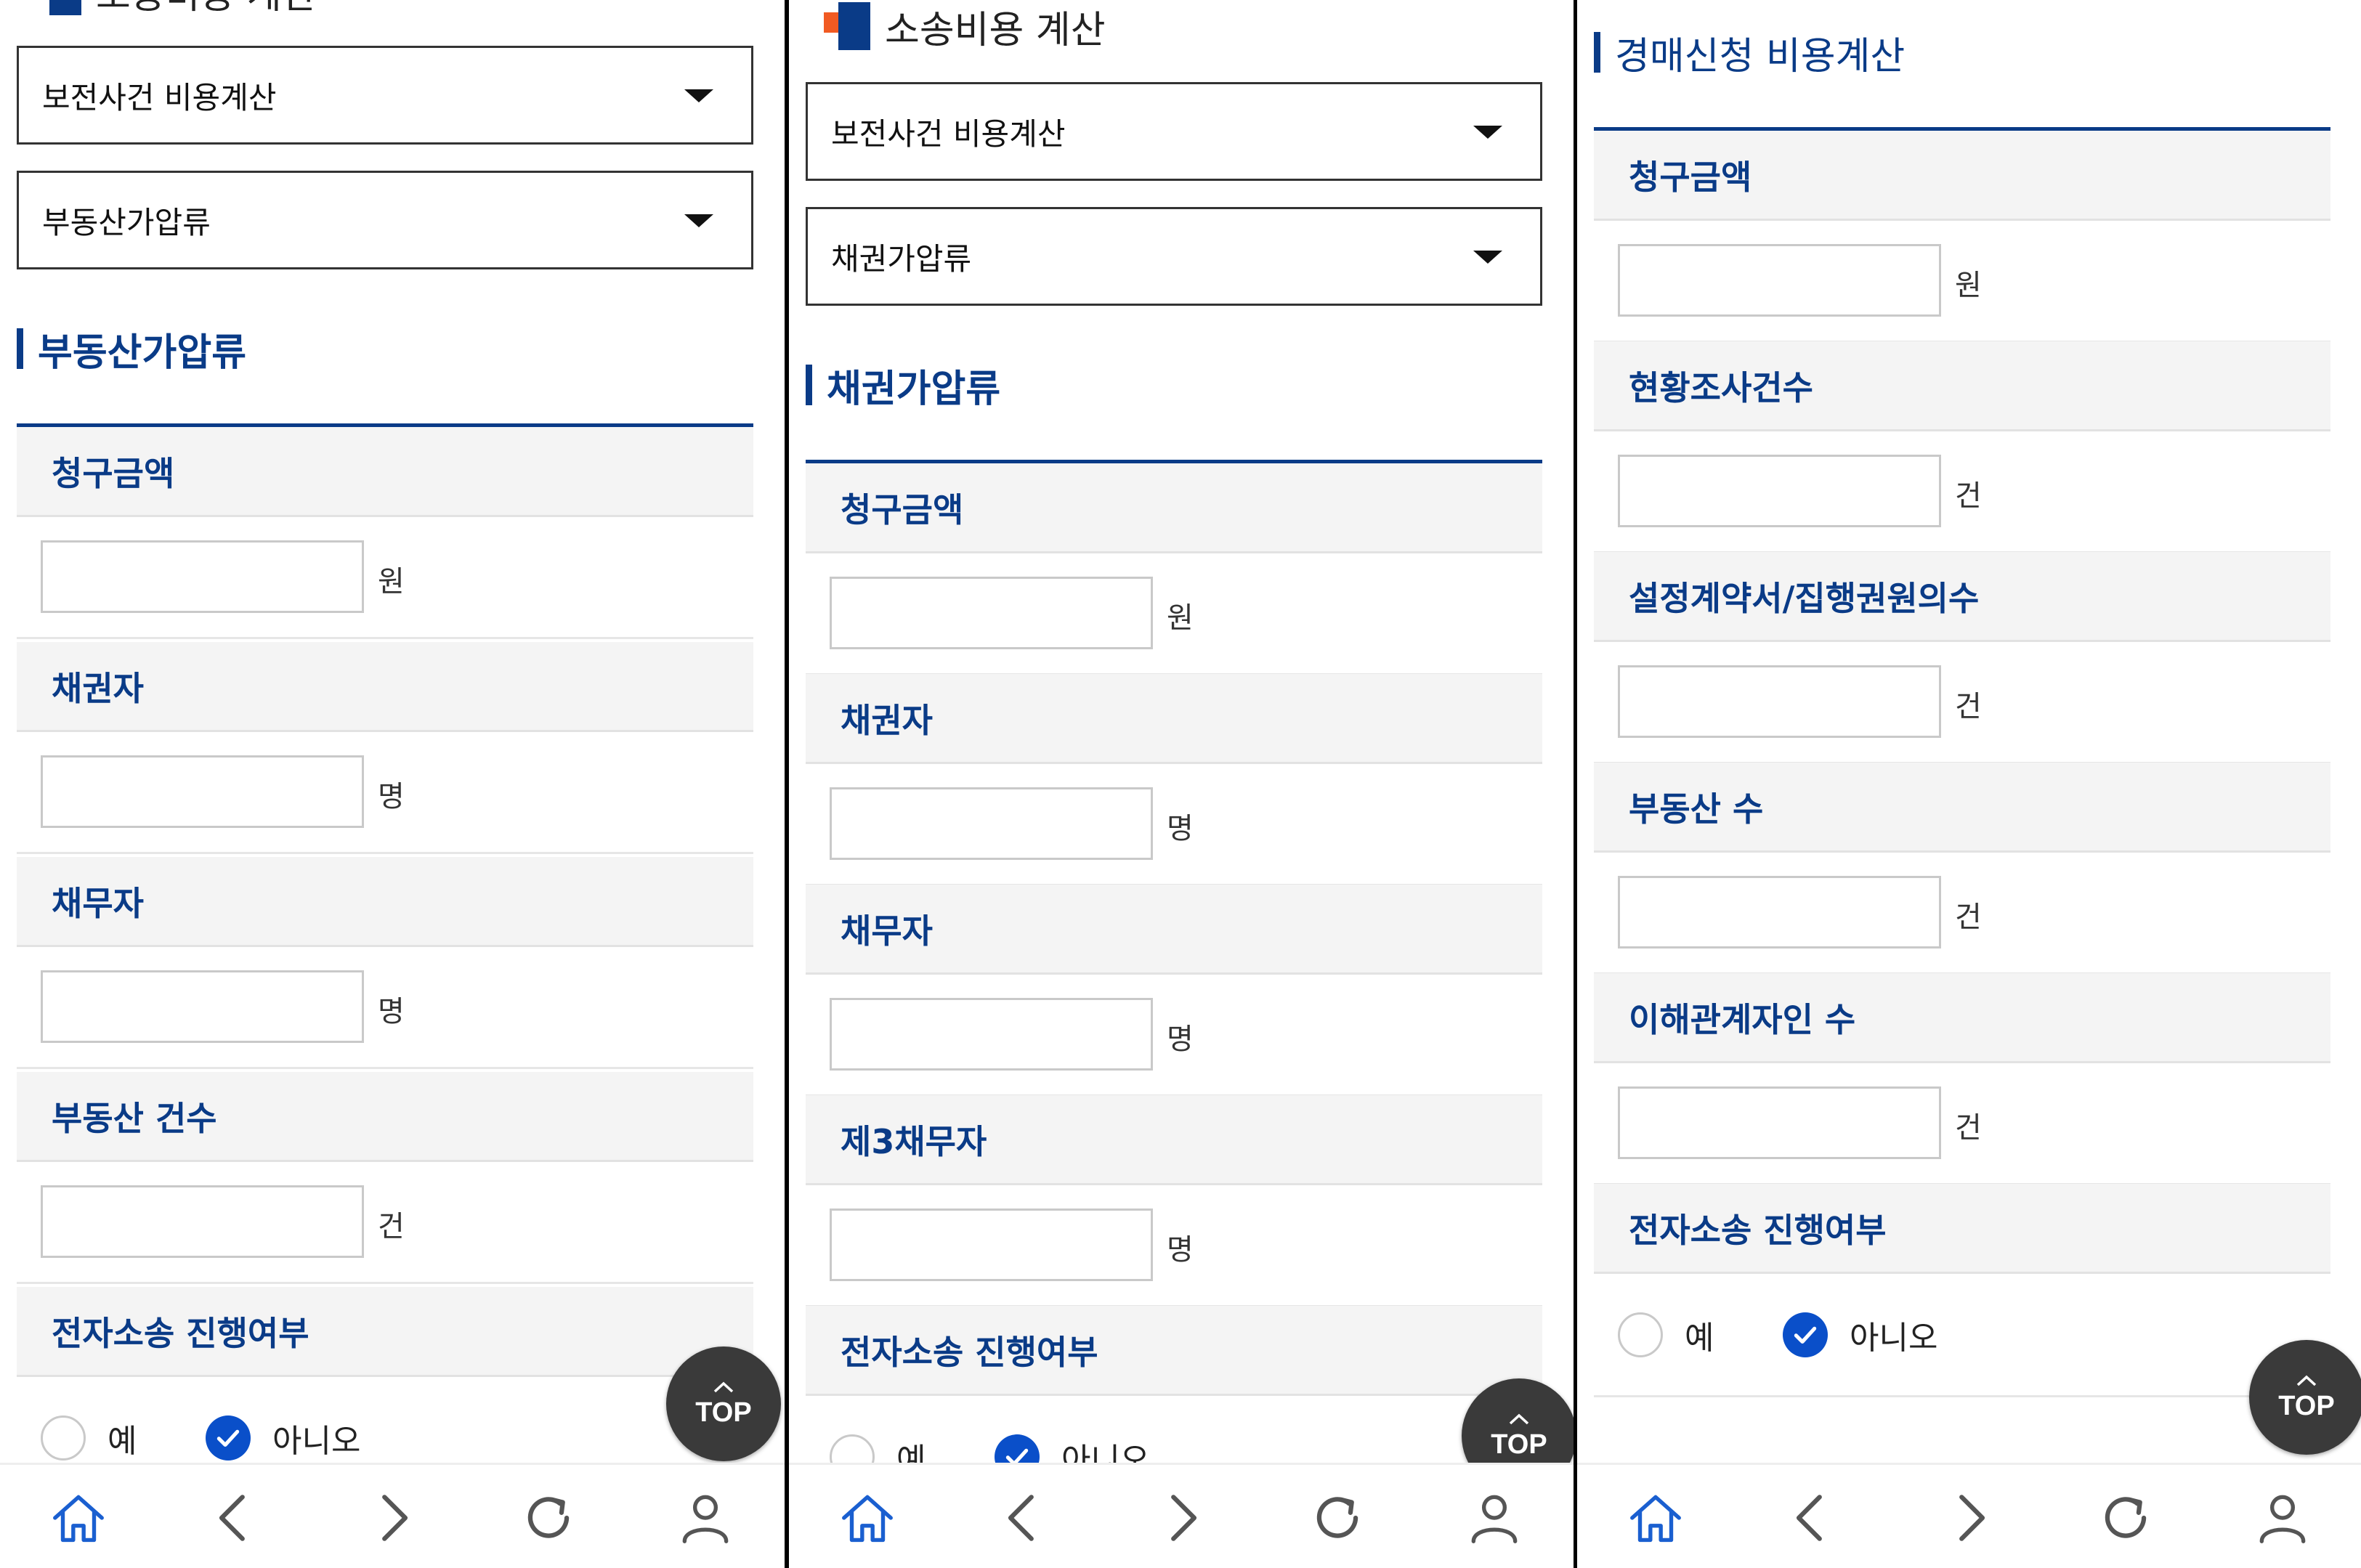  What do you see at coordinates (1174, 508) in the screenshot?
I see `field-label-claim-amount: 청구금액` at bounding box center [1174, 508].